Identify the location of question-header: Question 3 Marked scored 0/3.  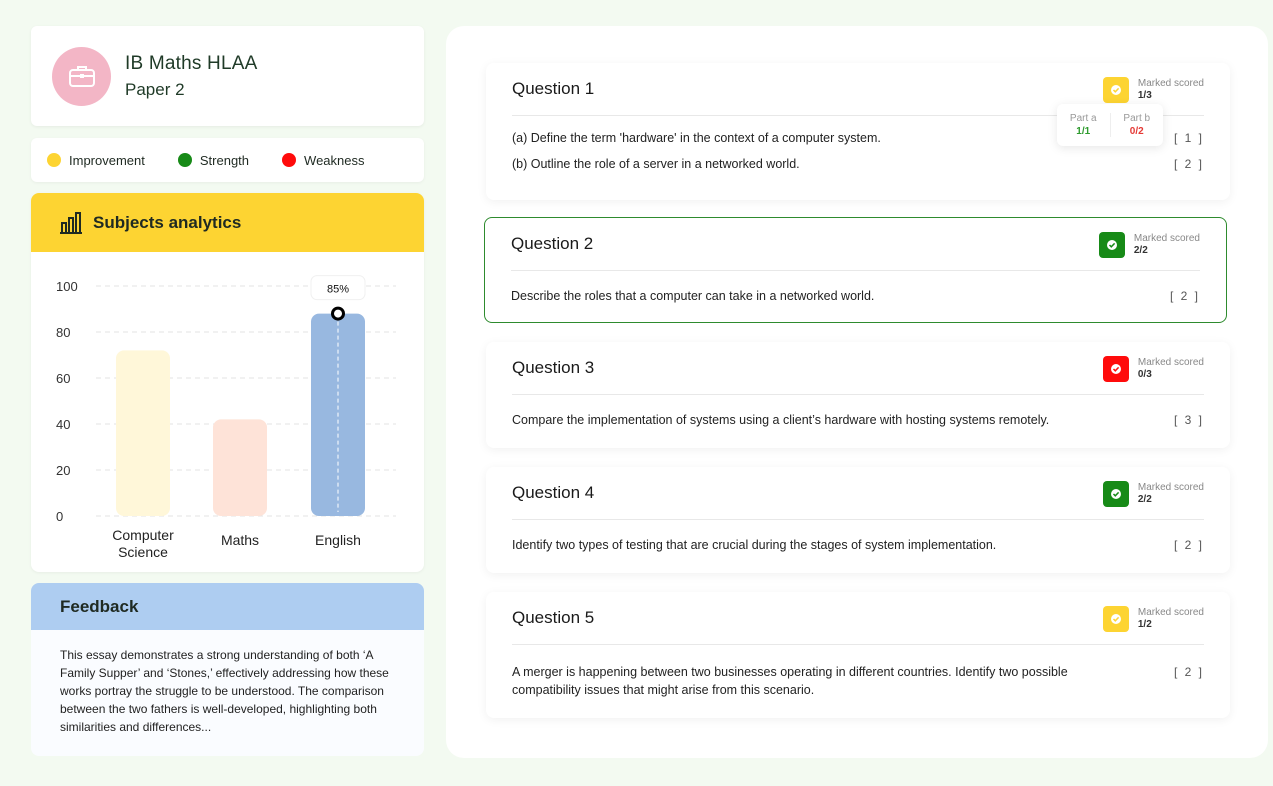
(858, 368).